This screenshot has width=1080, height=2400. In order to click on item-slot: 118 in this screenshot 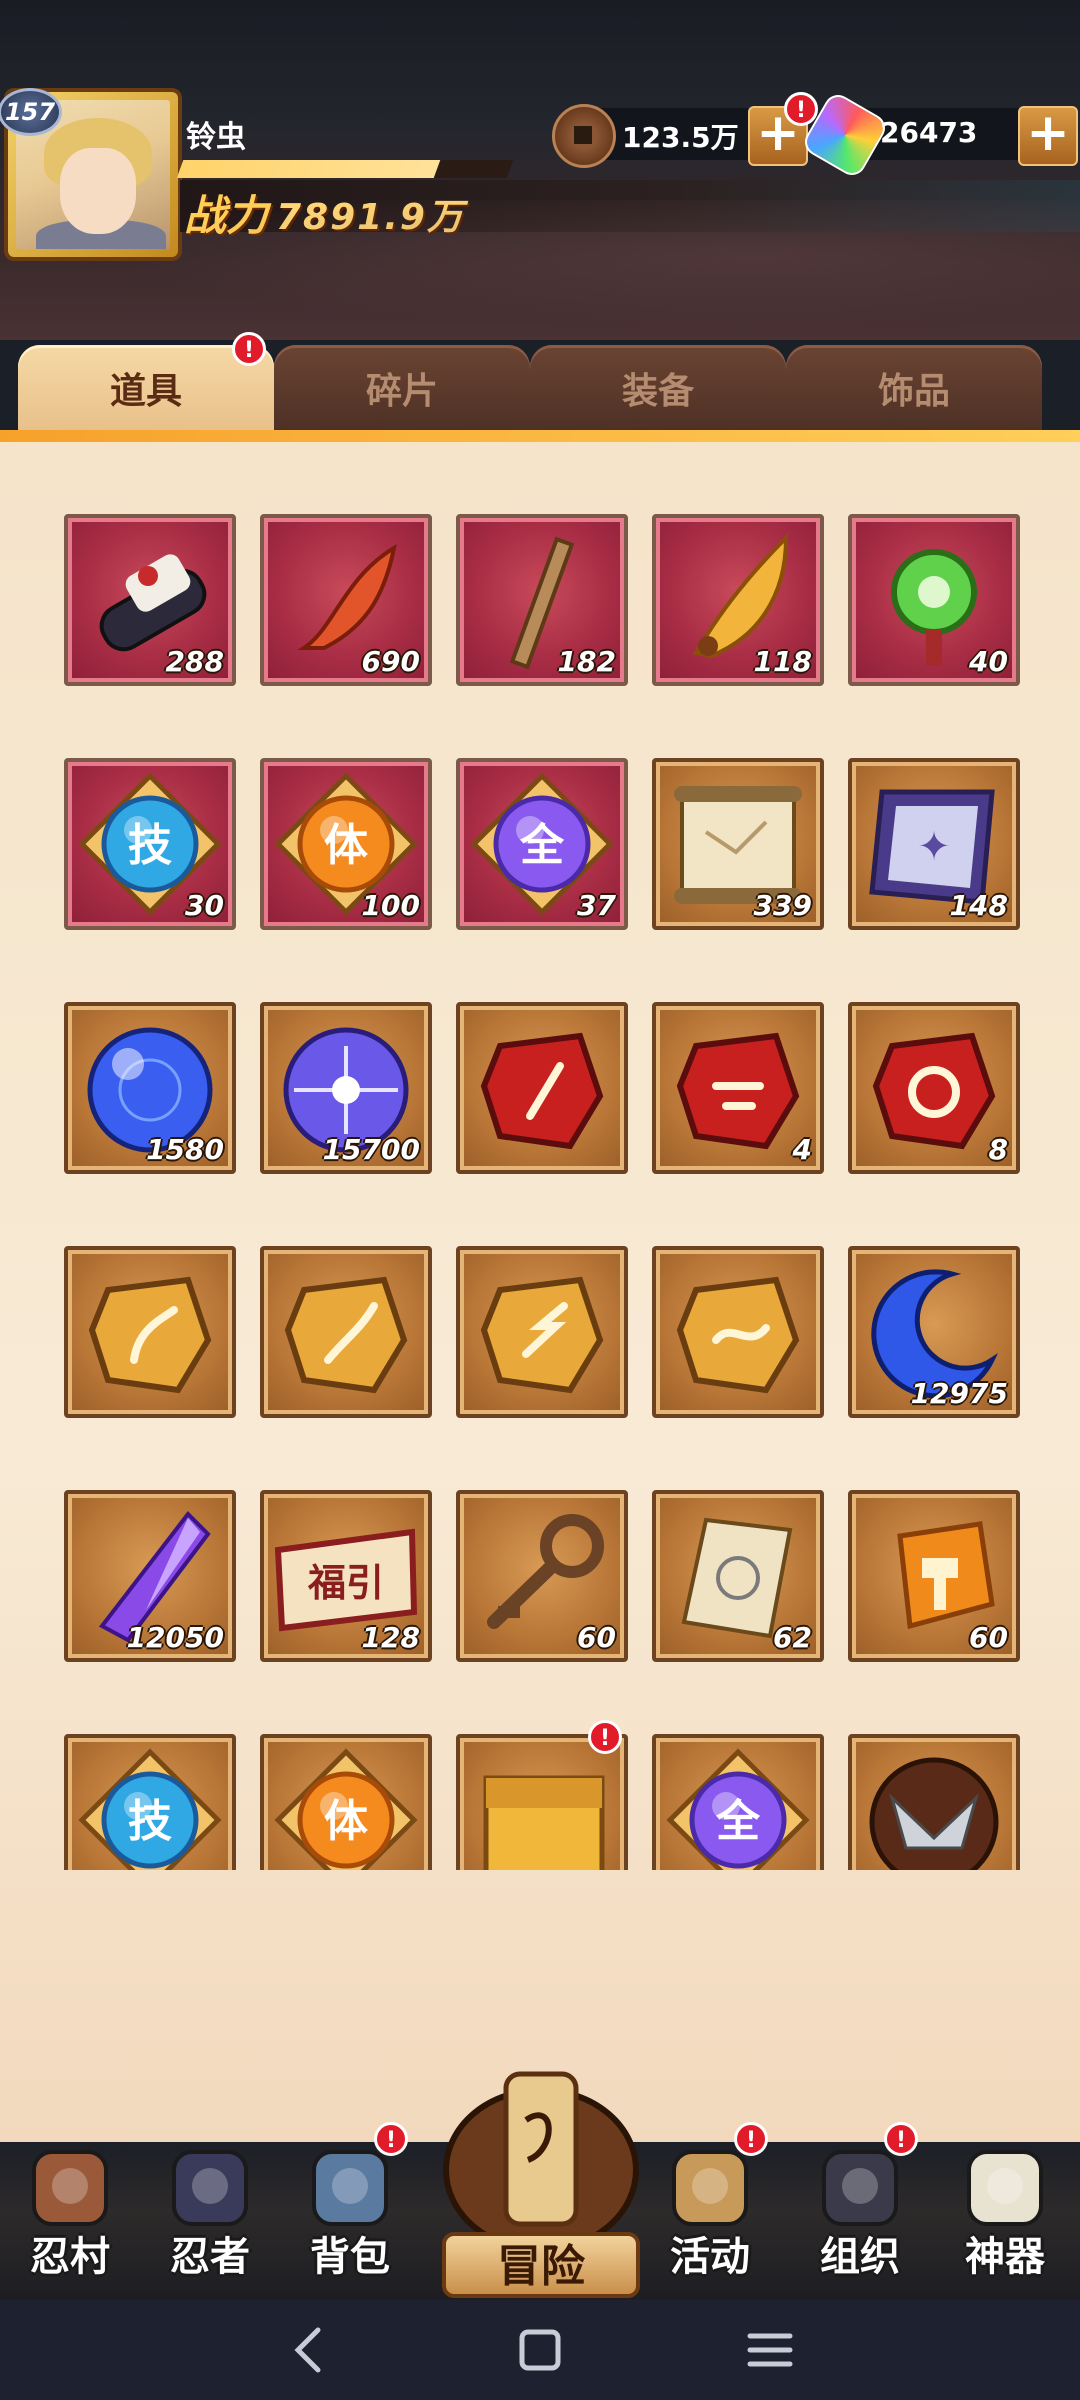, I will do `click(738, 600)`.